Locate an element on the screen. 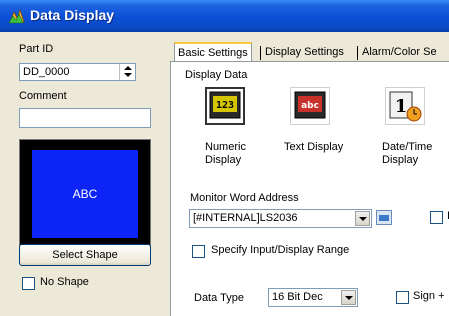 The image size is (449, 316). date-time-display-icon: 1 is located at coordinates (405, 106).